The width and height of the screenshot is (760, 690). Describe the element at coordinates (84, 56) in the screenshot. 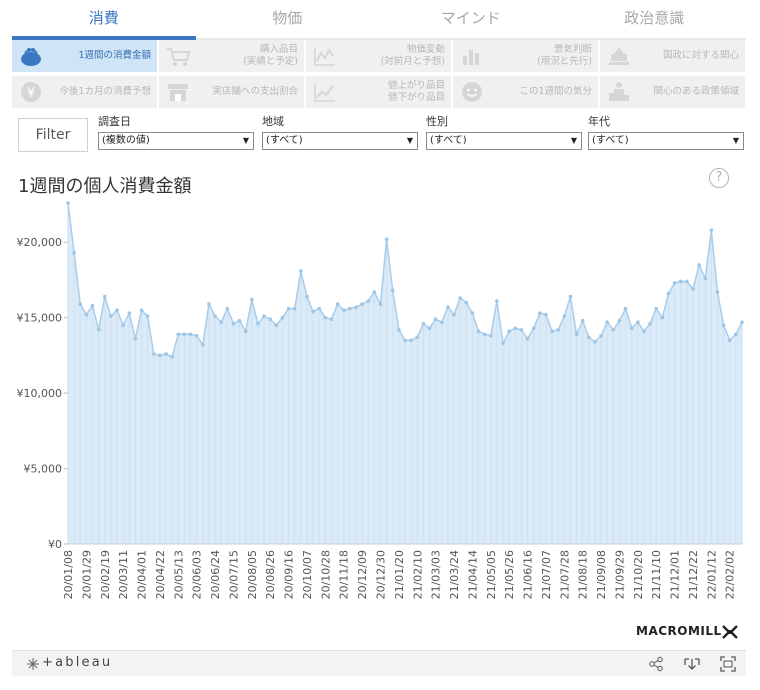

I see `subnav-item-0: 1週間の消費金額` at that location.